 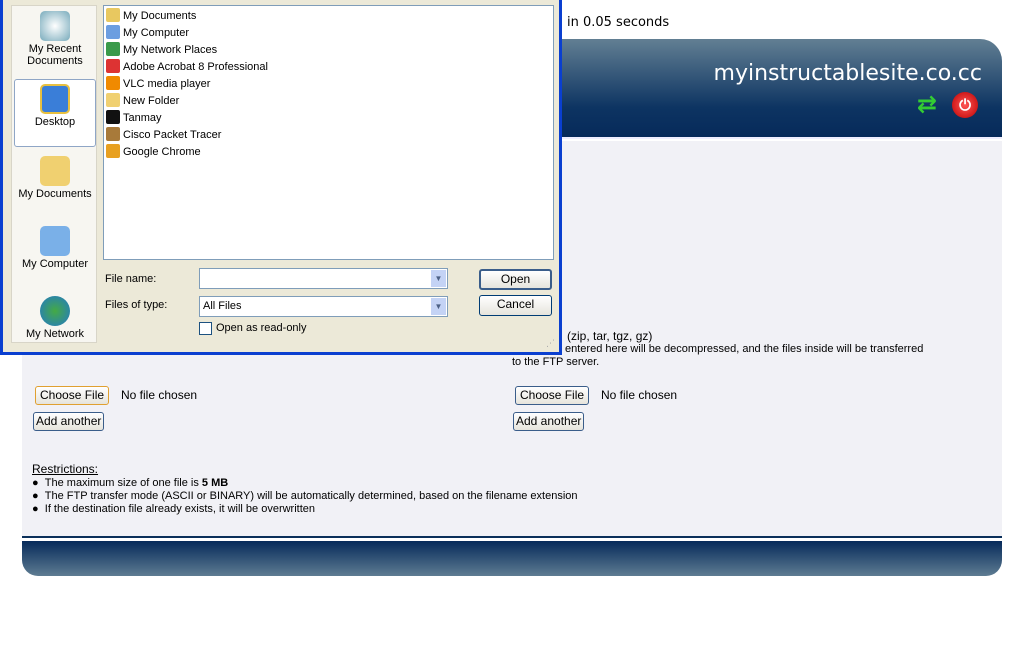 What do you see at coordinates (195, 67) in the screenshot?
I see `file-name: Adobe Acrobat 8 Professional` at bounding box center [195, 67].